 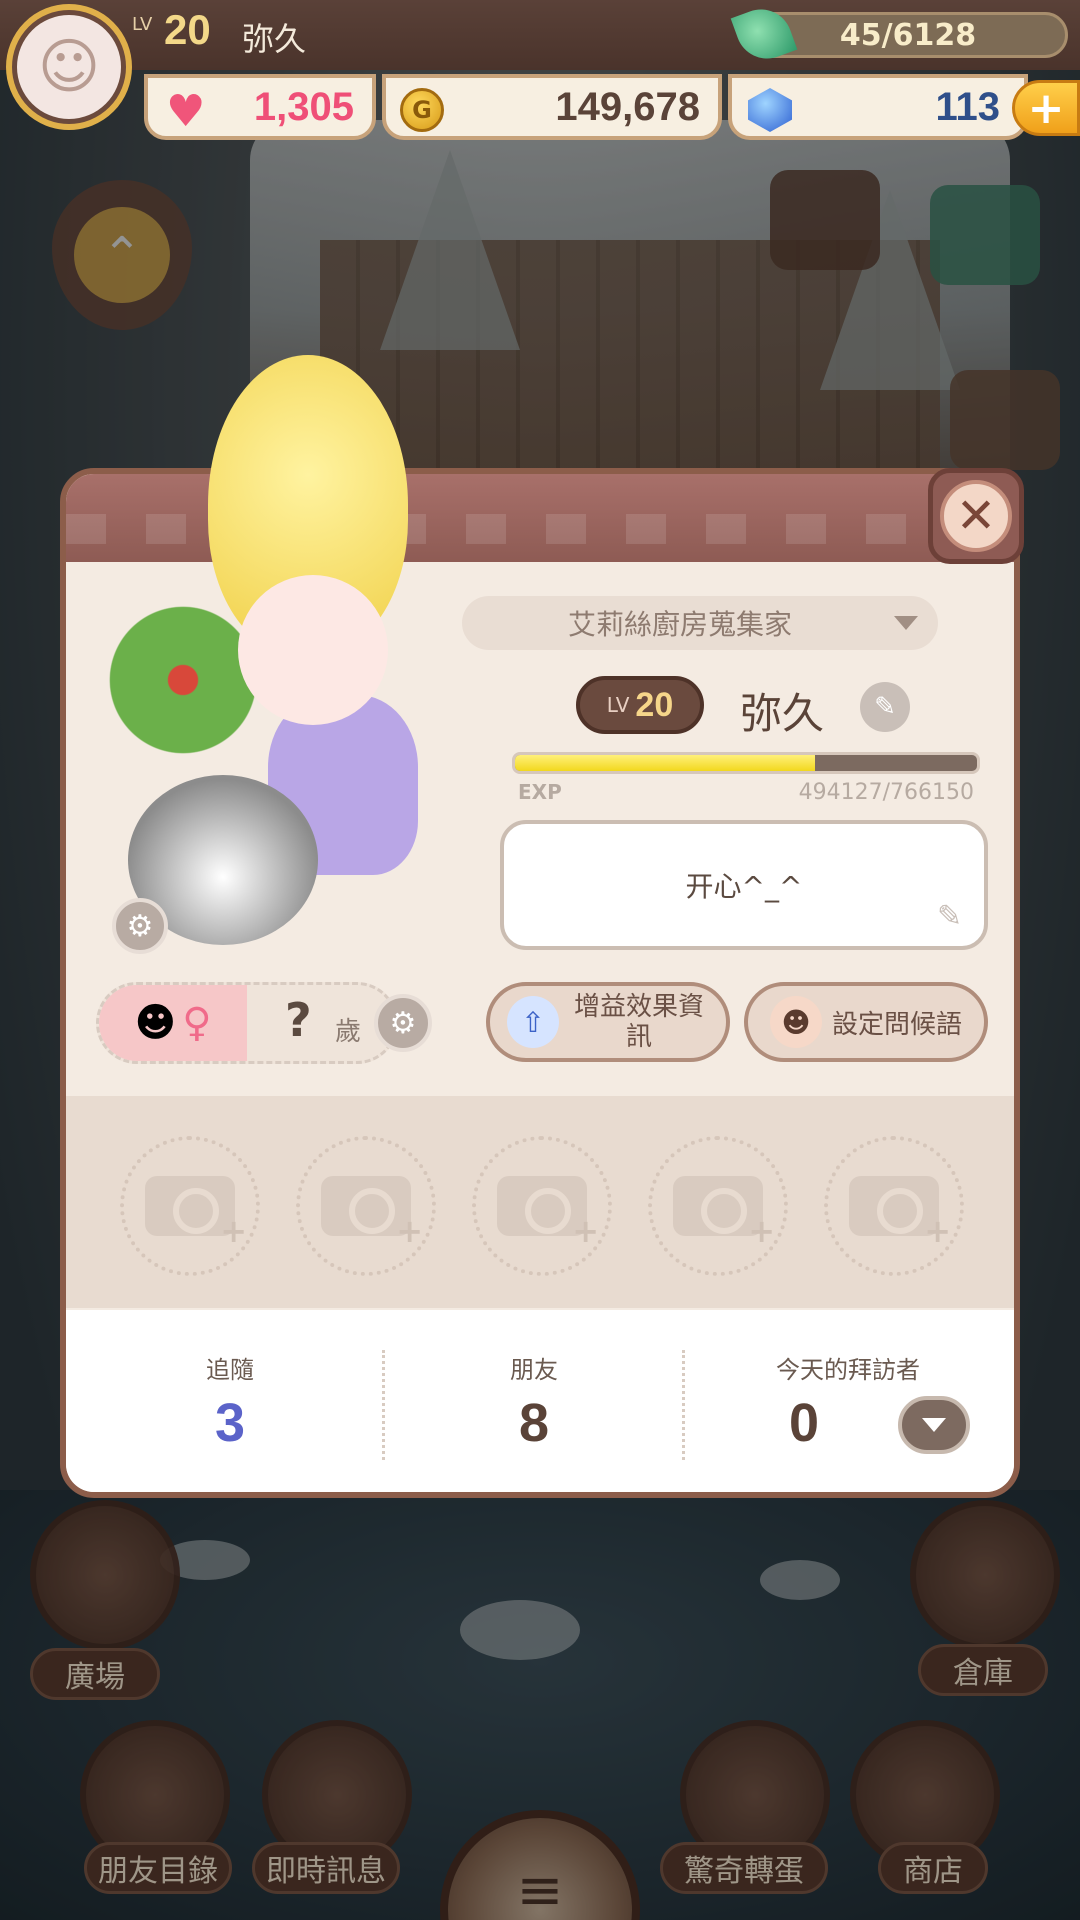 I want to click on edit-greeting-pencil-icon: ✎, so click(x=949, y=916).